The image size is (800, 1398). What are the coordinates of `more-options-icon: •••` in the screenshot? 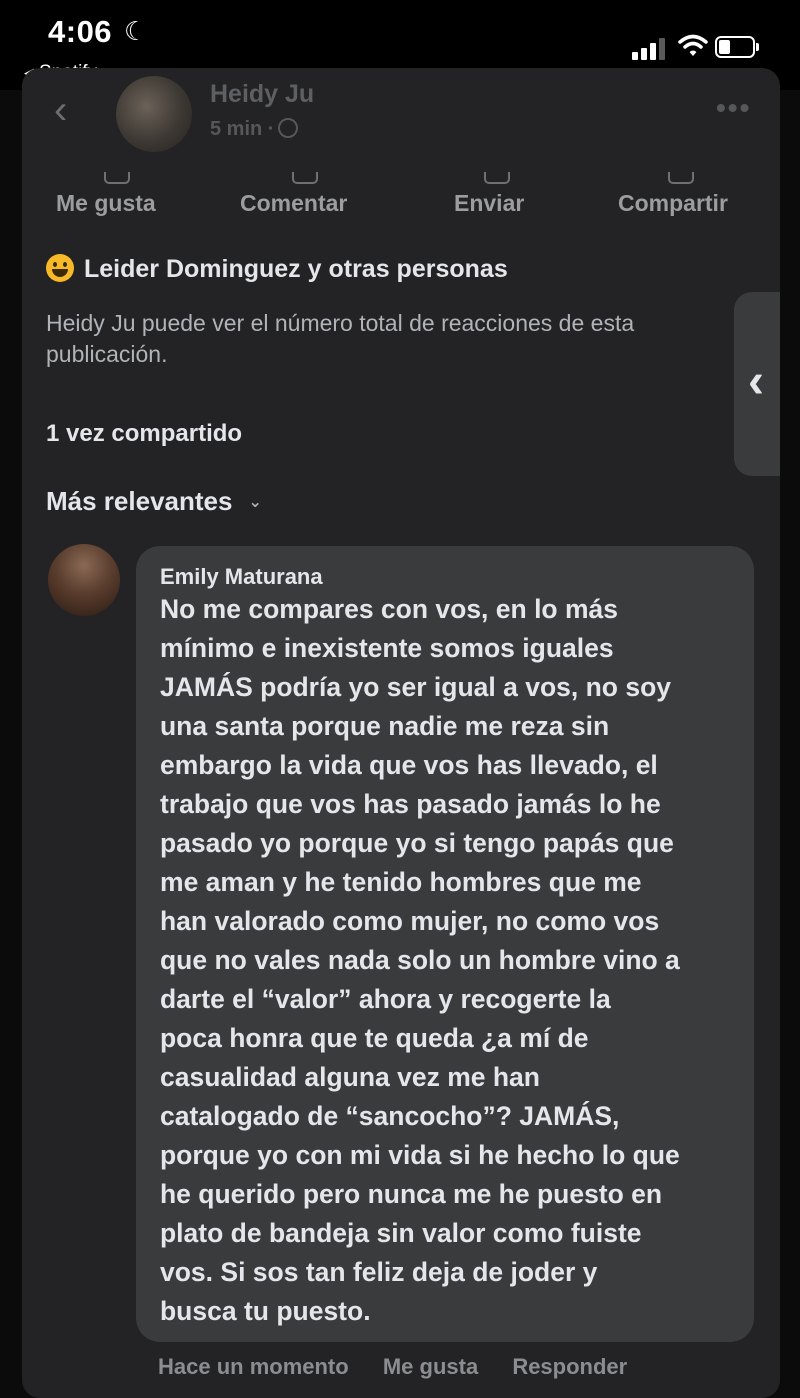 It's located at (733, 108).